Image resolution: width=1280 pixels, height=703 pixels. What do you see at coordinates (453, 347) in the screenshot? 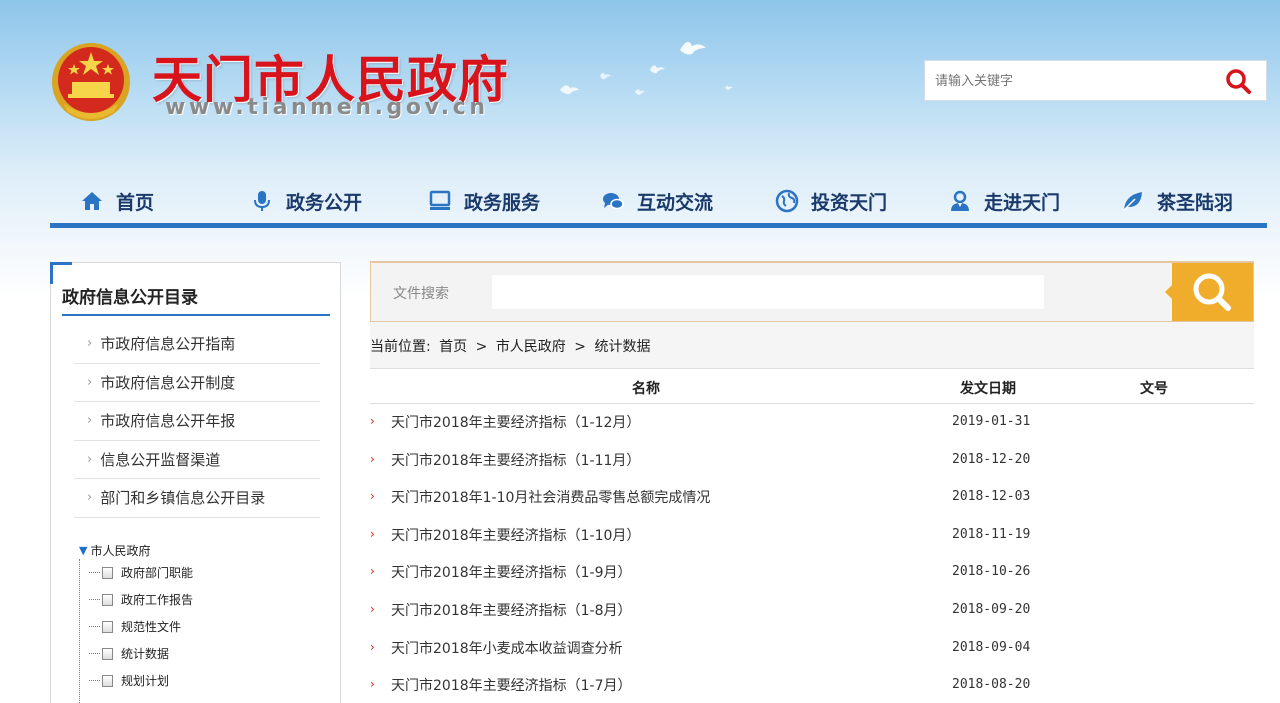
I see `breadcrumb-home: 首页` at bounding box center [453, 347].